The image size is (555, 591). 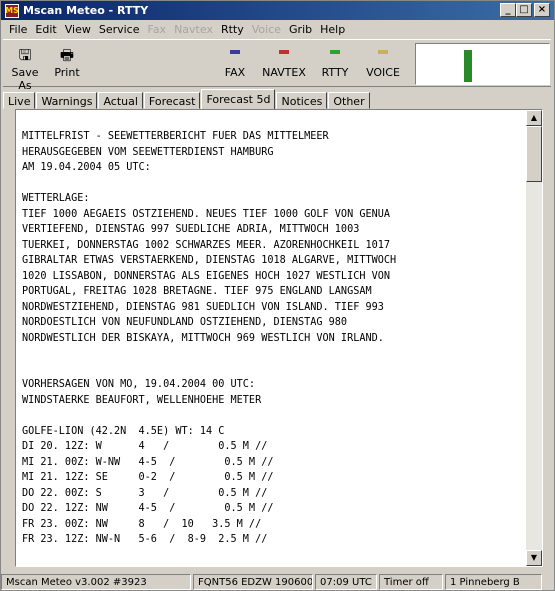 What do you see at coordinates (56, 198) in the screenshot?
I see `text-line: WETTERLAGE:` at bounding box center [56, 198].